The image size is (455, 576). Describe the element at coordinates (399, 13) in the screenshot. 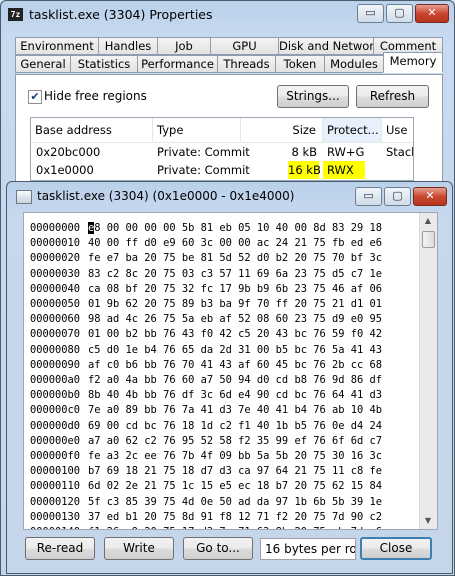

I see `maximize-button: ▢` at that location.